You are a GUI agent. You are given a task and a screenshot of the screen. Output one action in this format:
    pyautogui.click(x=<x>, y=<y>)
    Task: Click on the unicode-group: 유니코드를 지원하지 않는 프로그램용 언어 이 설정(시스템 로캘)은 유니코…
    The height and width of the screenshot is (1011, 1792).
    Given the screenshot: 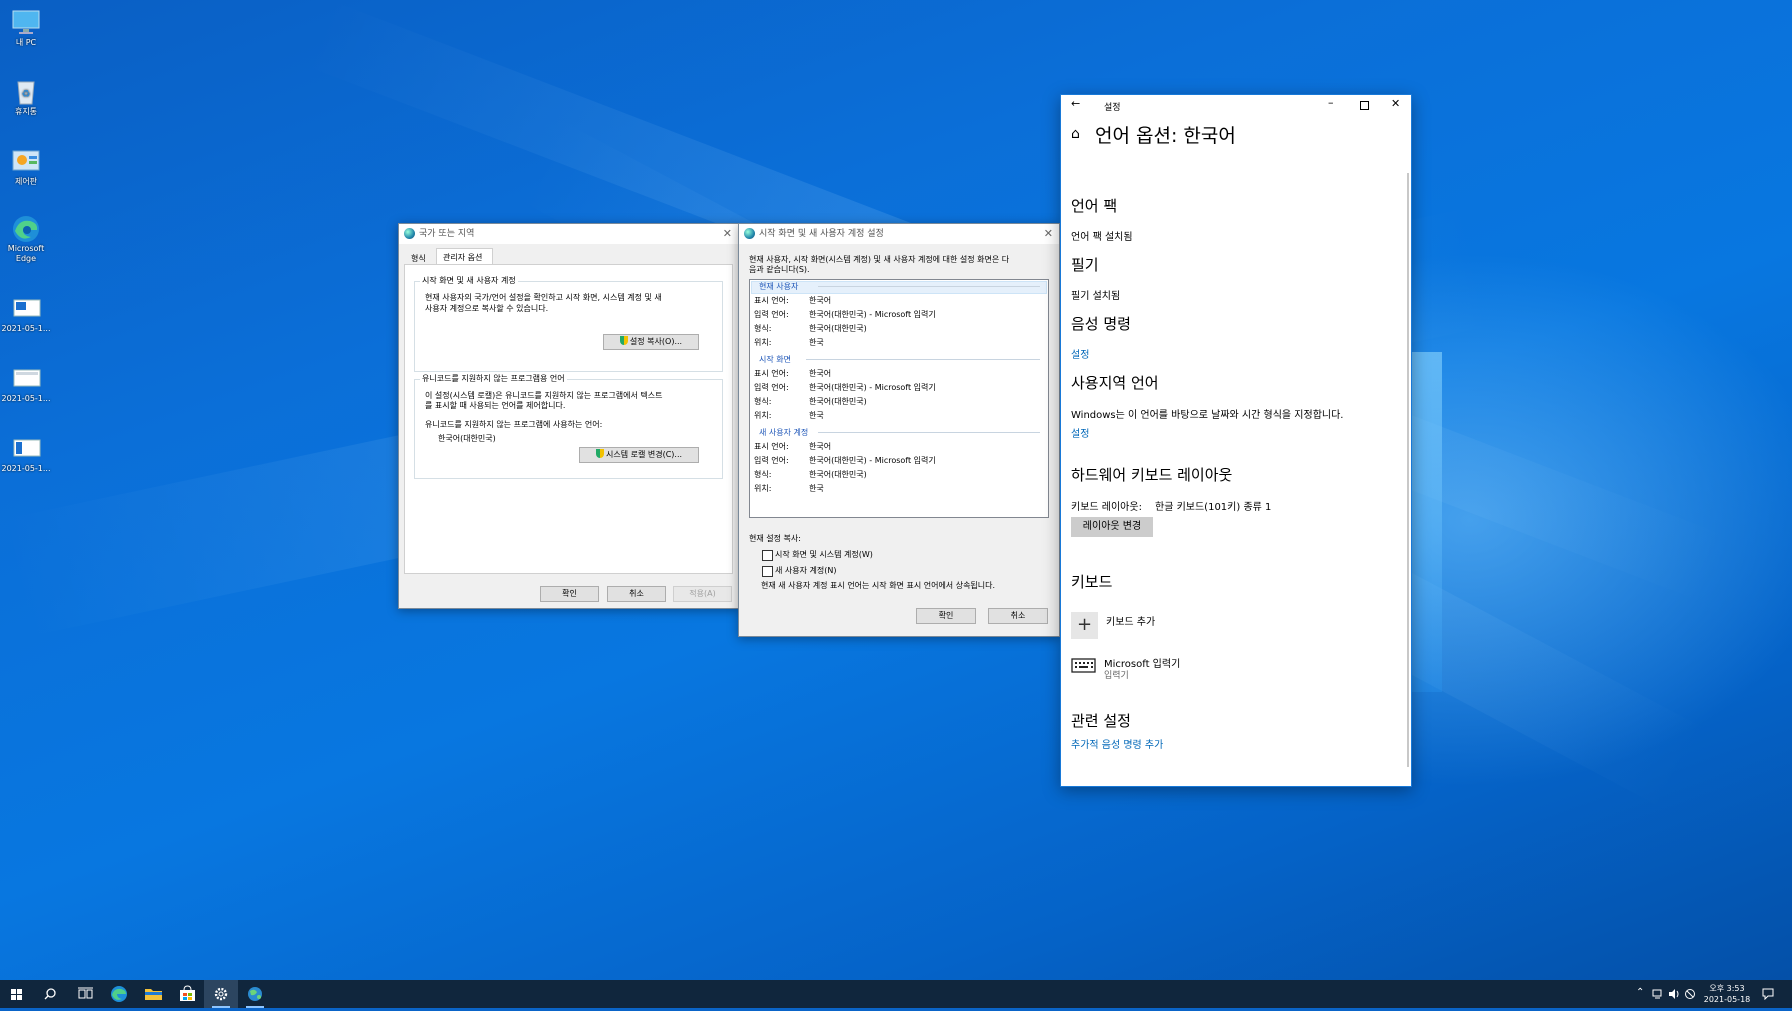 What is the action you would take?
    pyautogui.click(x=568, y=426)
    